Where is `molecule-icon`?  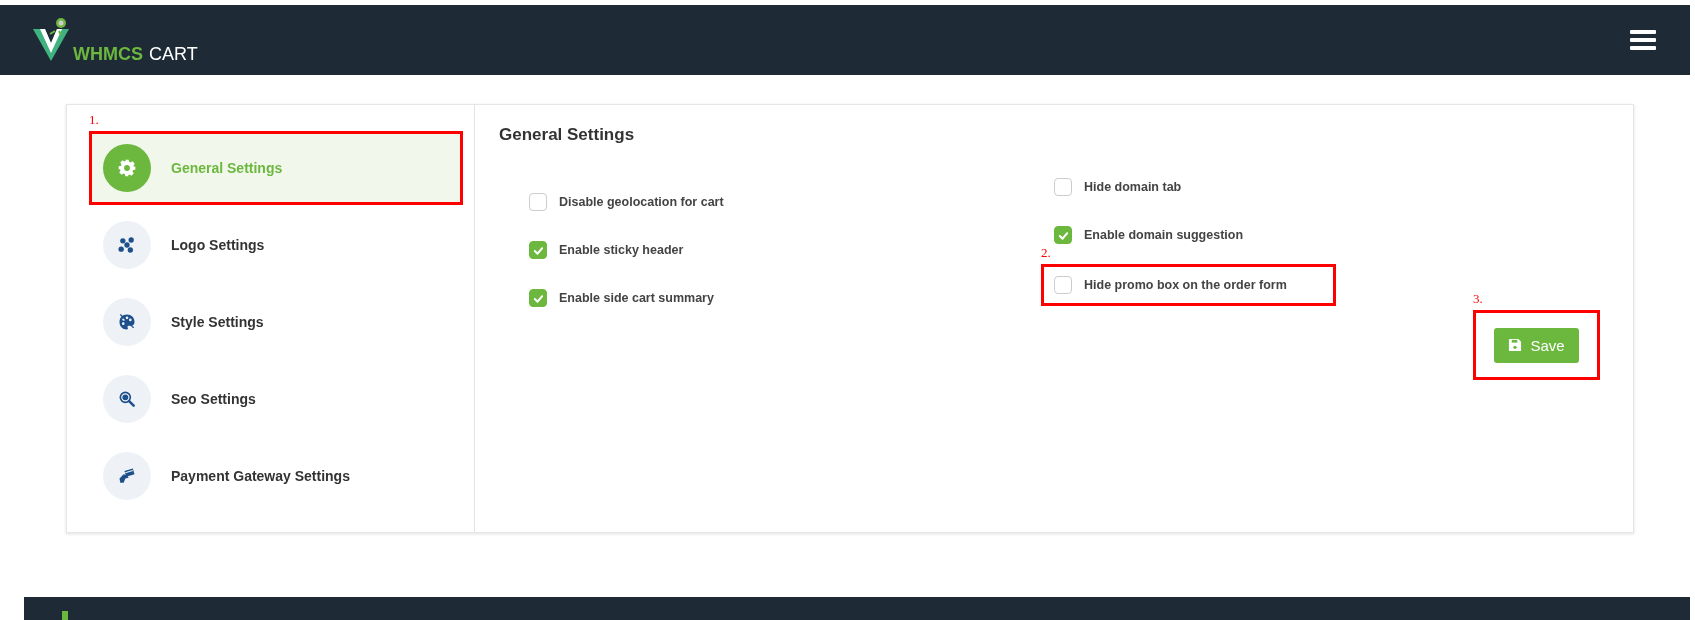 molecule-icon is located at coordinates (127, 245).